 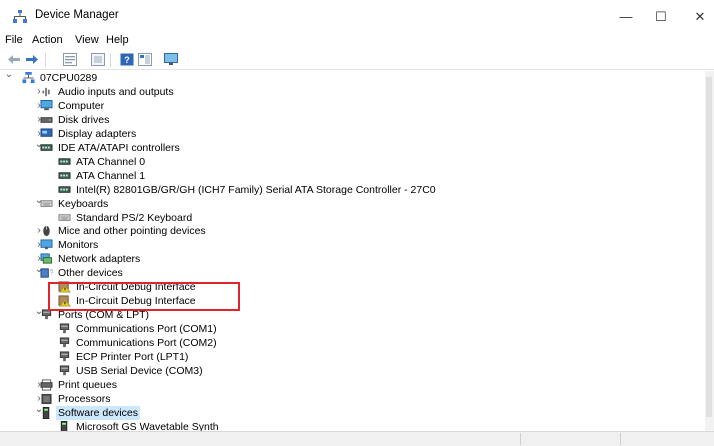 I want to click on tree-item-label: Other devices, so click(x=90, y=273).